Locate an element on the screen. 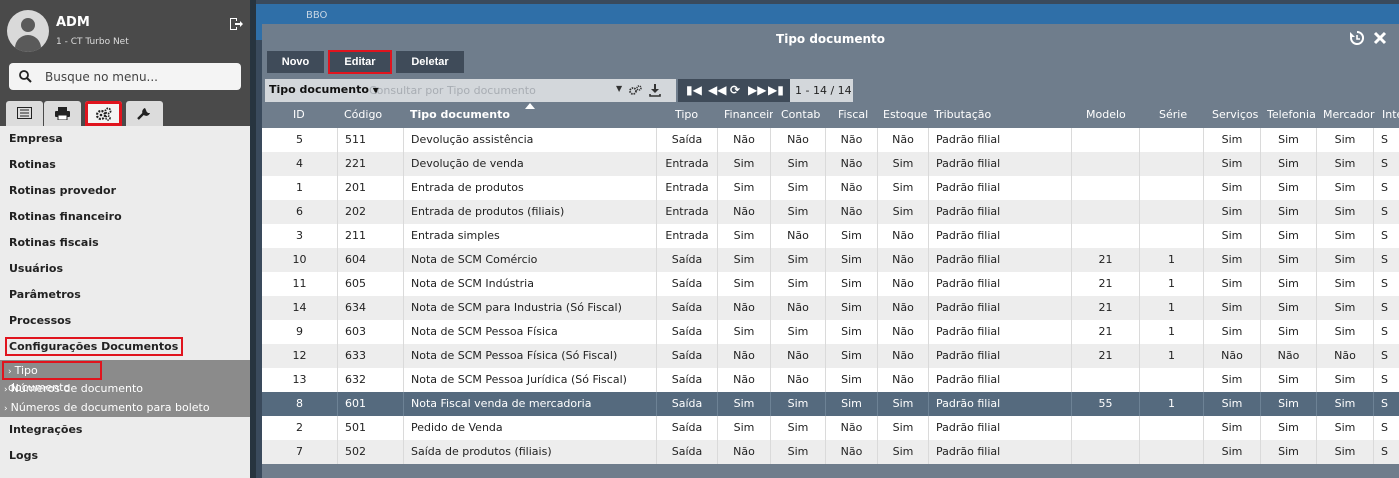 This screenshot has width=1399, height=478. delete-button: Deletar is located at coordinates (430, 62).